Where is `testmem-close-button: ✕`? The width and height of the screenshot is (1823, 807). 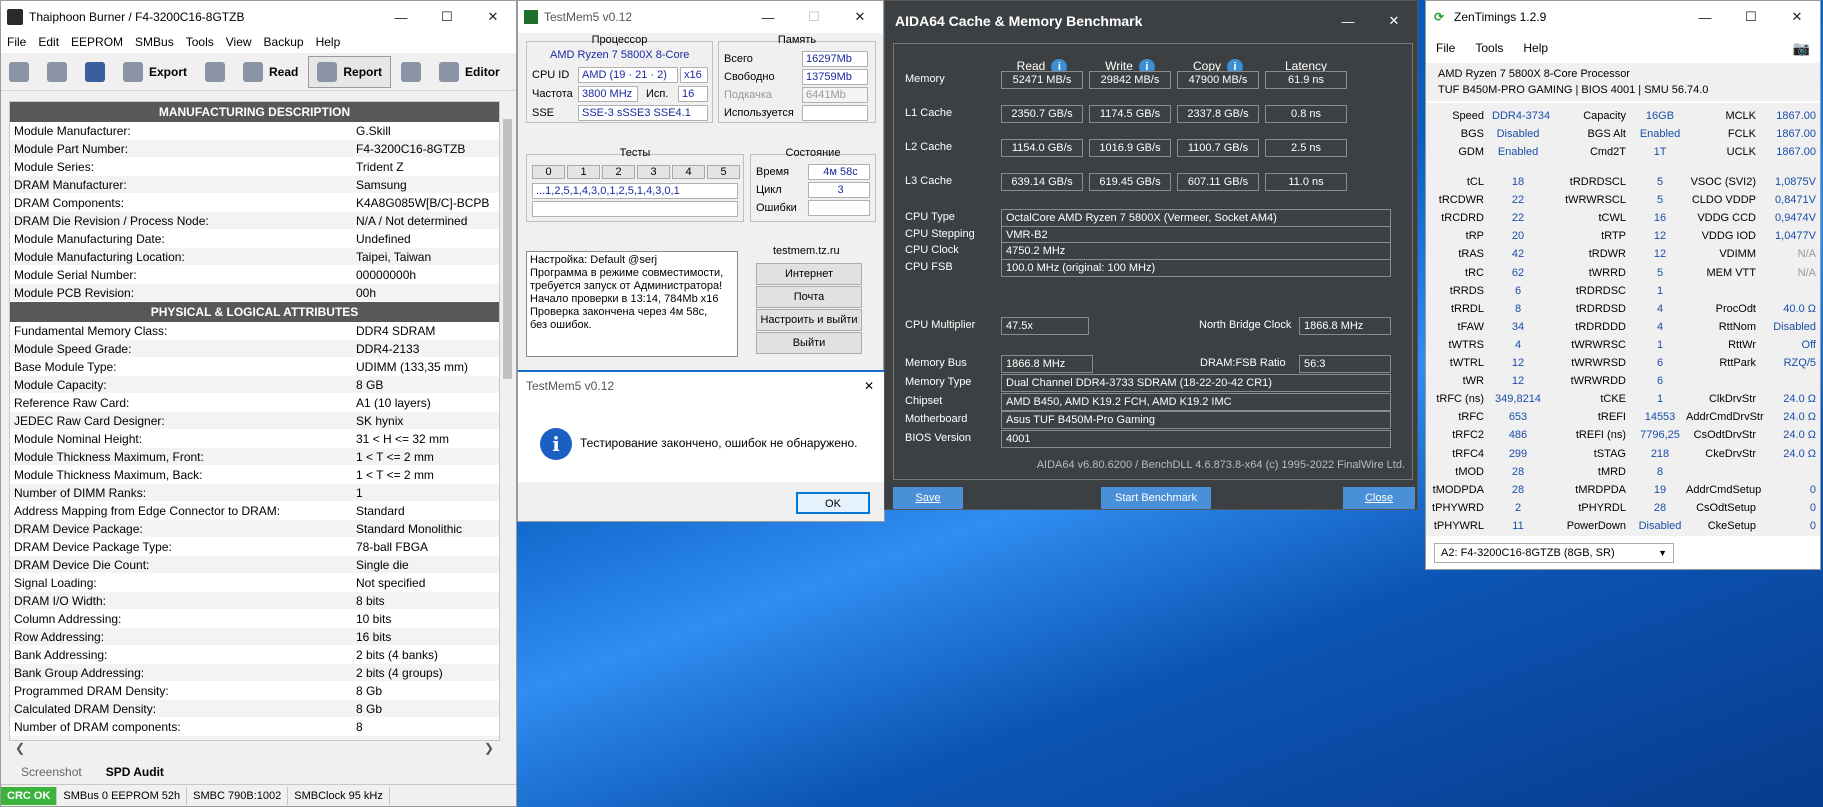 testmem-close-button: ✕ is located at coordinates (860, 17).